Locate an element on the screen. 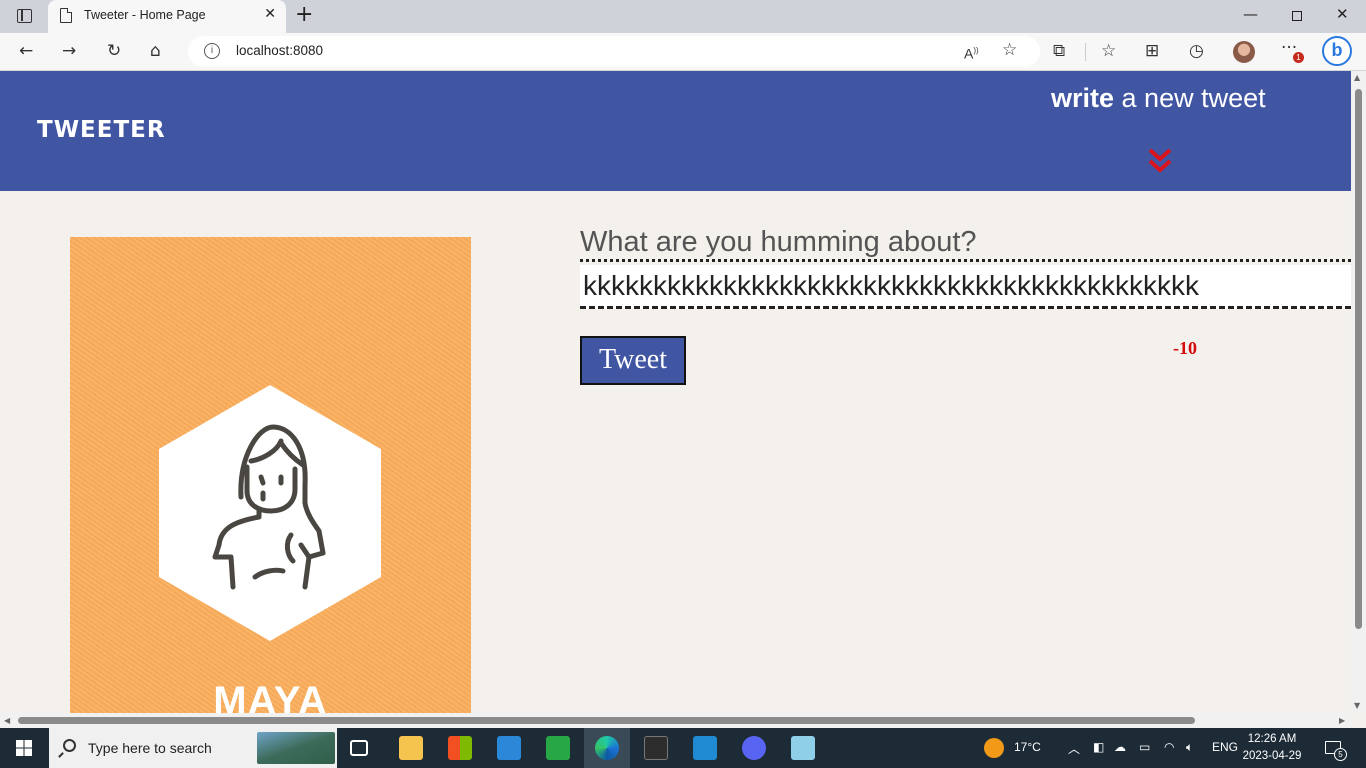 The height and width of the screenshot is (768, 1366). taskbar-search: Type here to search is located at coordinates (193, 748).